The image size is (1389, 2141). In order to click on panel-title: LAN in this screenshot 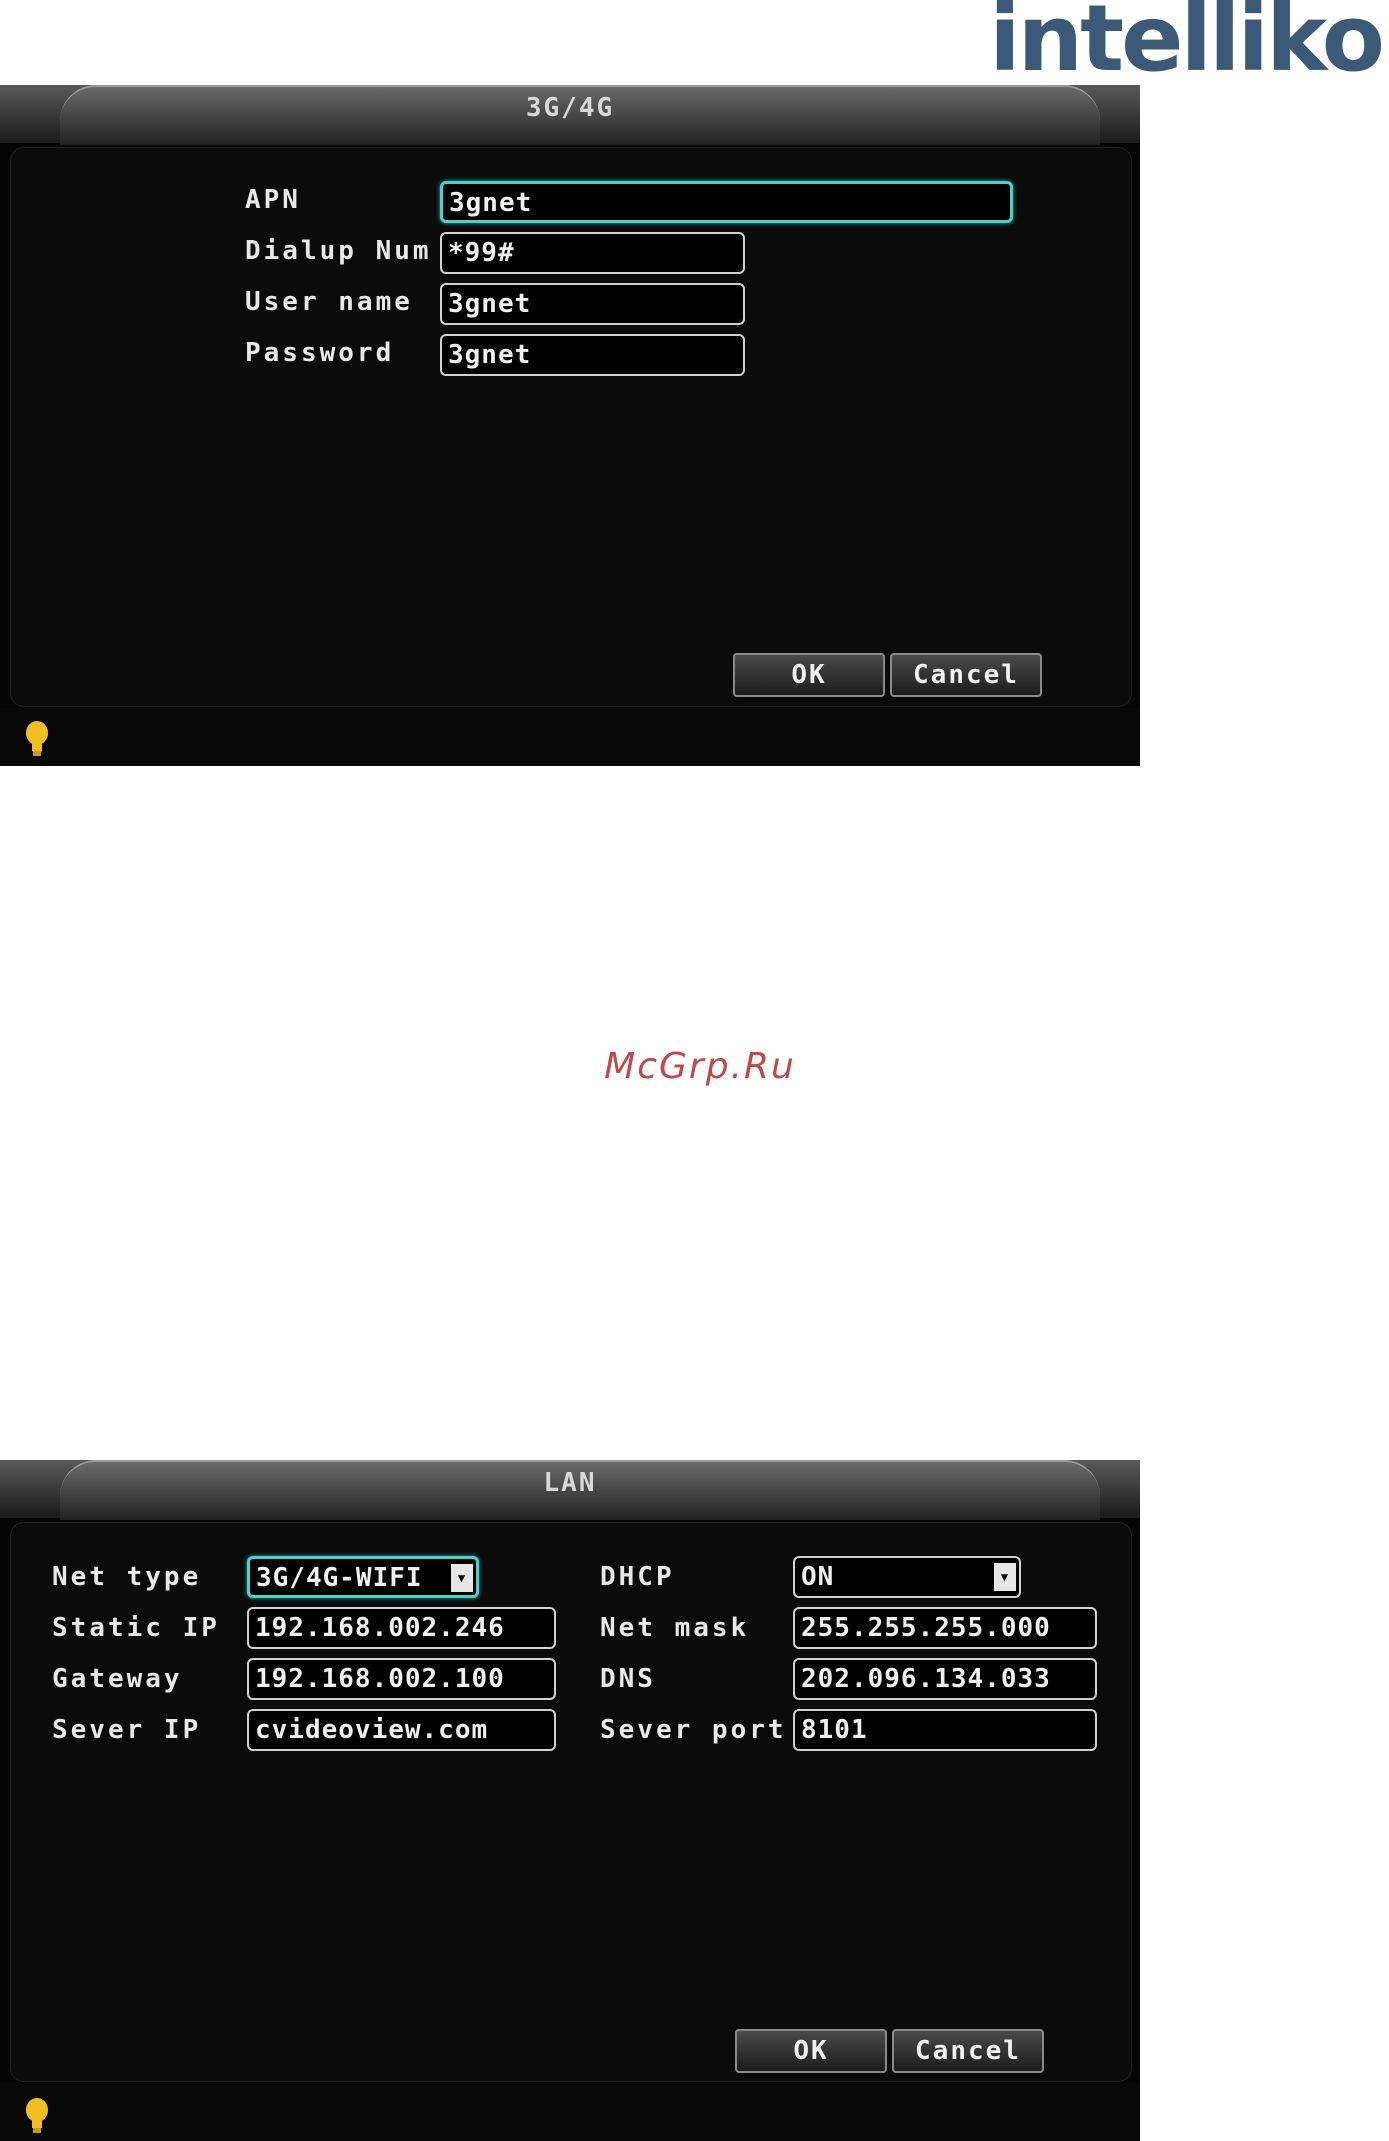, I will do `click(570, 1483)`.